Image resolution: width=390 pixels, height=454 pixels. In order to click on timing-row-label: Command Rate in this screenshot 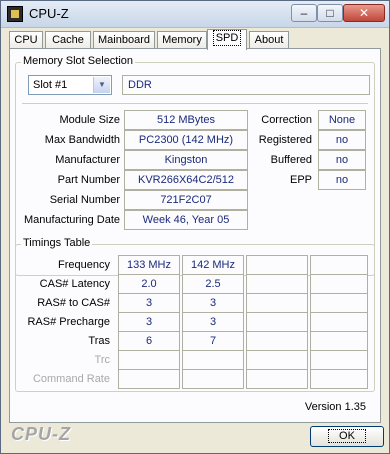, I will do `click(71, 379)`.